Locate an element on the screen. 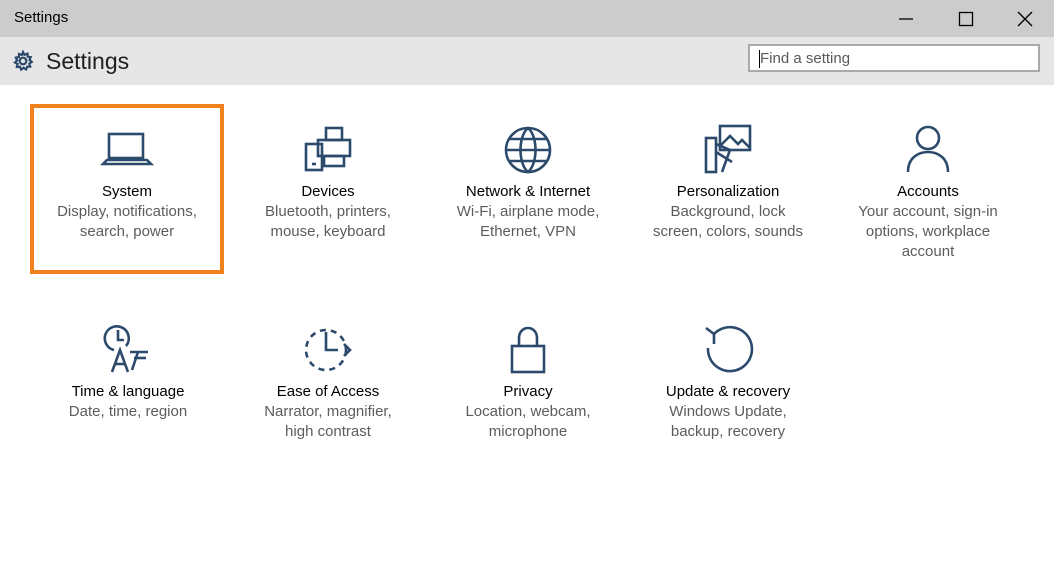 The width and height of the screenshot is (1054, 561). close-icon is located at coordinates (1025, 18).